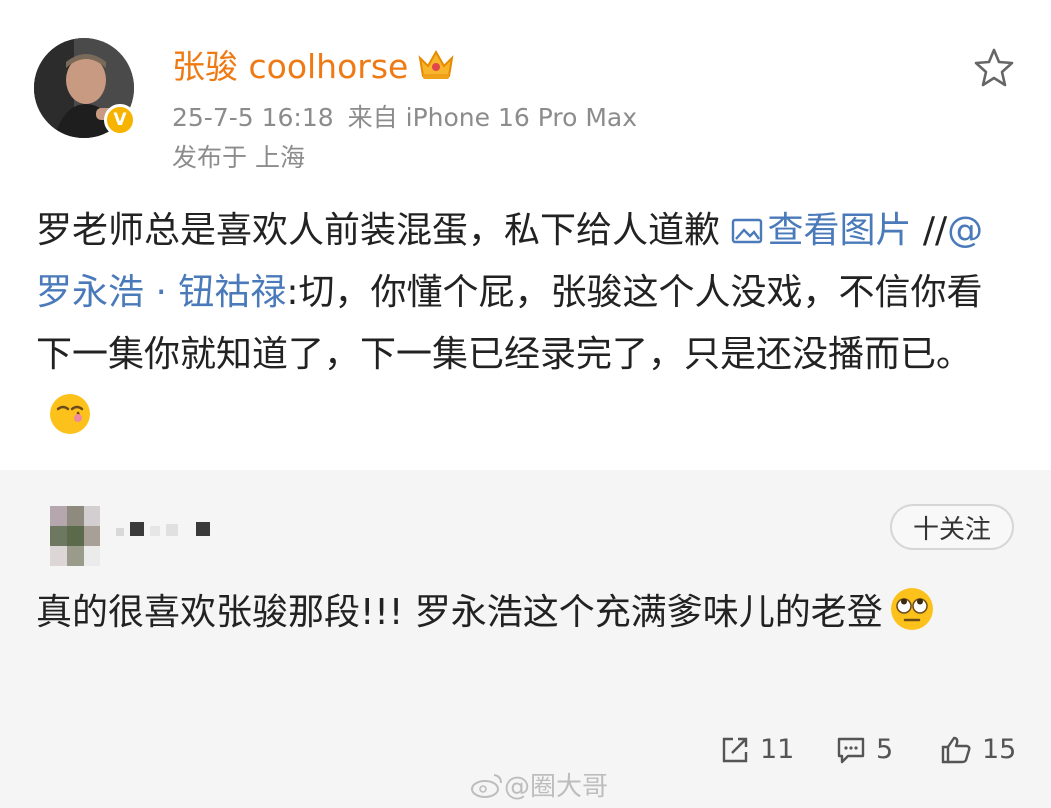 The width and height of the screenshot is (1051, 808). What do you see at coordinates (120, 120) in the screenshot?
I see `verified-v-icon: V` at bounding box center [120, 120].